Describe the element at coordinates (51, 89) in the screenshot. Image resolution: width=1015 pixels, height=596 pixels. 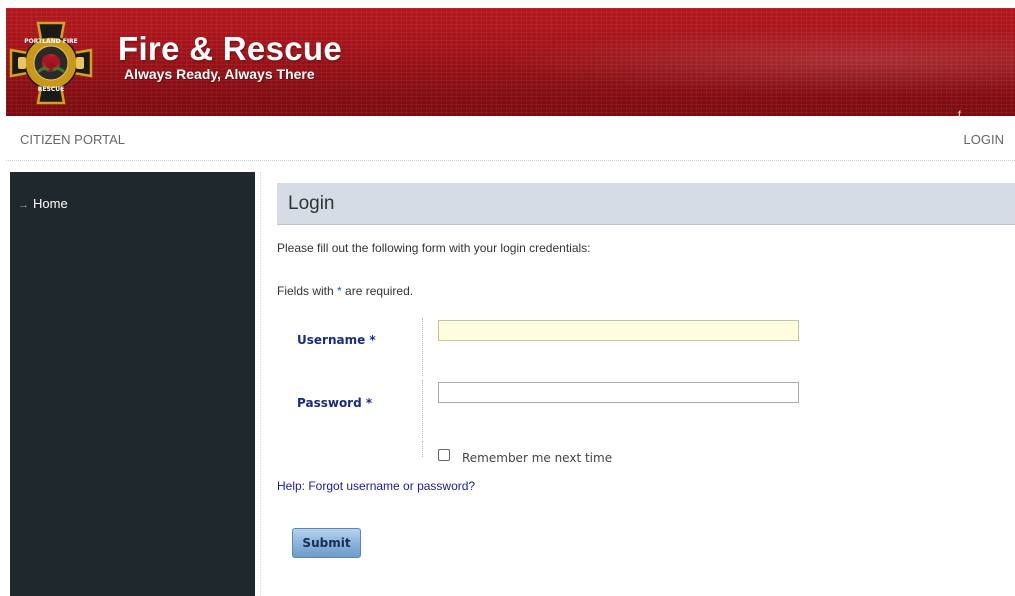
I see `logo-text-bottom: RESCUE` at that location.